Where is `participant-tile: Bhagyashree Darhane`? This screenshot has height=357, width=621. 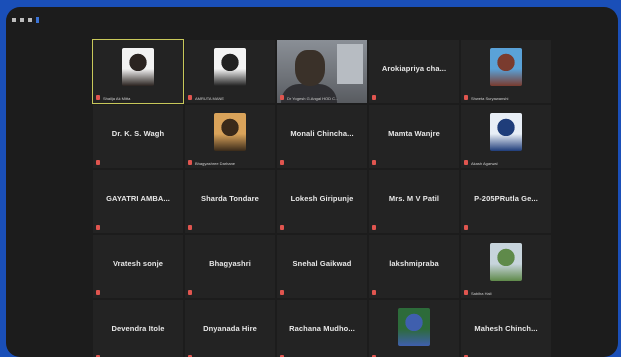 participant-tile: Bhagyashree Darhane is located at coordinates (230, 136).